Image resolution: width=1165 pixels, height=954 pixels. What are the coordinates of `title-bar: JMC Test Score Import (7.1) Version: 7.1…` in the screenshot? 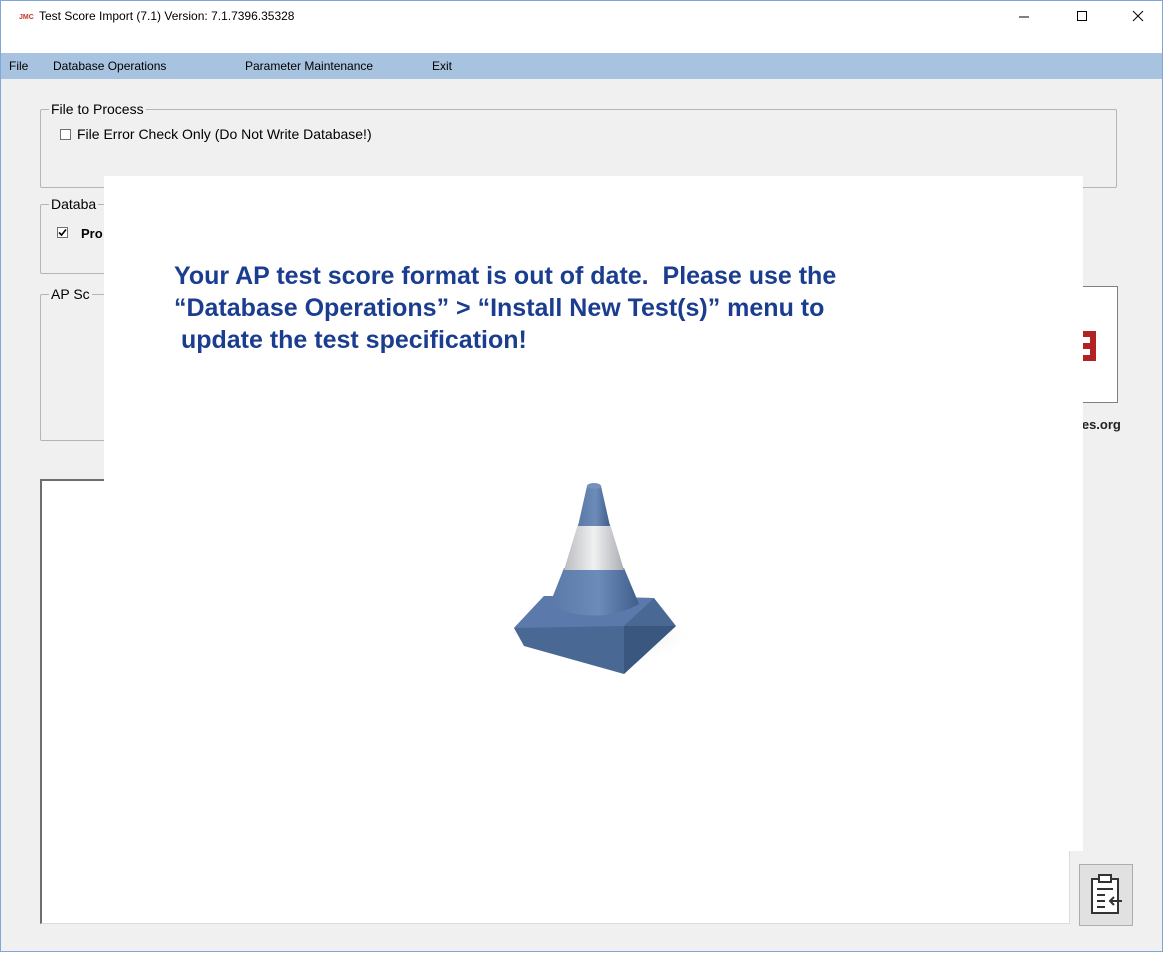 It's located at (581, 16).